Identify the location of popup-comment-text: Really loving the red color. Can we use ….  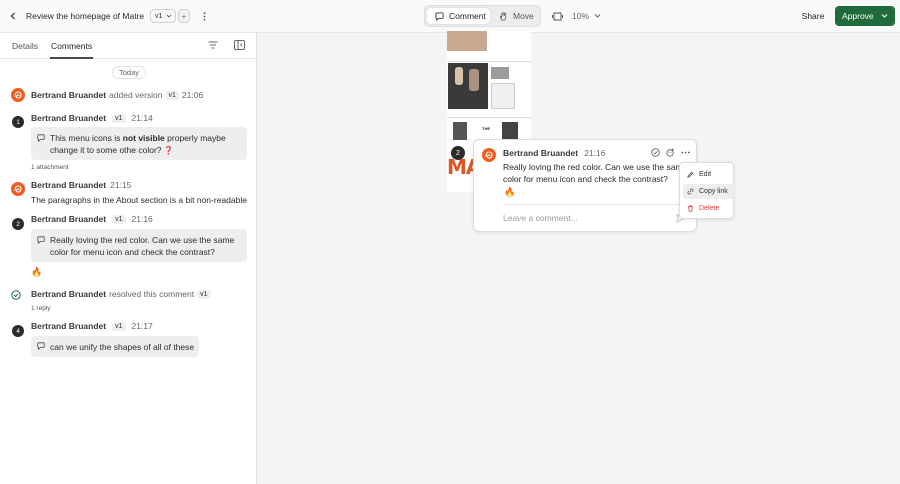
(595, 173).